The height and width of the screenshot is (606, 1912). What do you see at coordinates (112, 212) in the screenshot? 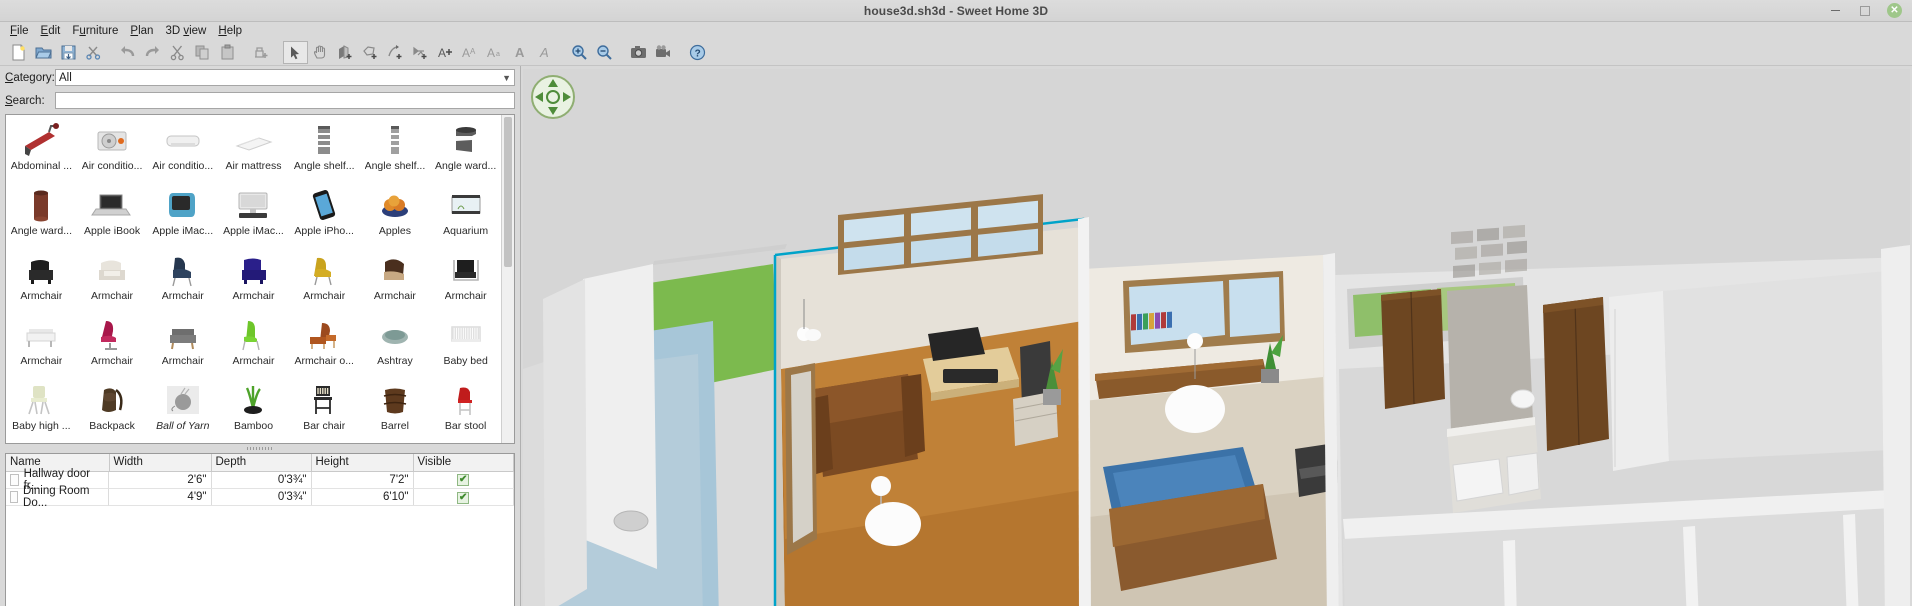
I see `catalog-item: Apple iBook` at bounding box center [112, 212].